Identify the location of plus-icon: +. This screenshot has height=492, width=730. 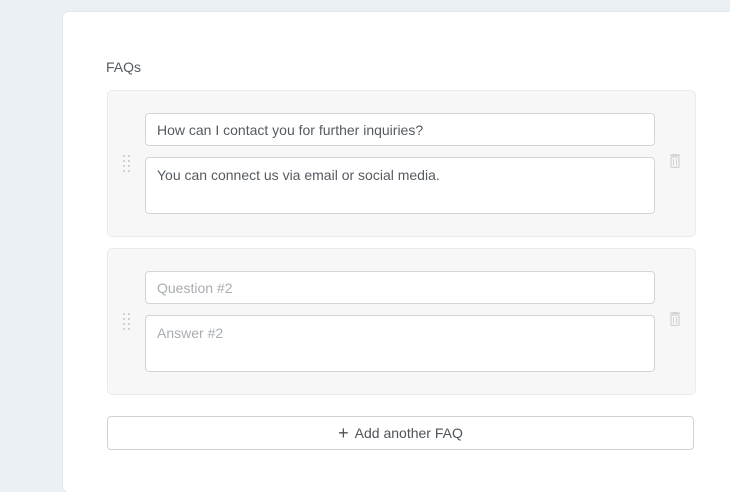
(343, 433).